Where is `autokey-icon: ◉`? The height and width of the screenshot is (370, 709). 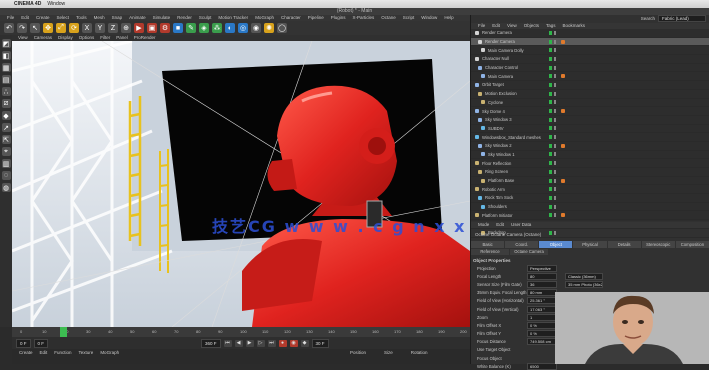
autokey-icon: ◉ is located at coordinates (293, 343).